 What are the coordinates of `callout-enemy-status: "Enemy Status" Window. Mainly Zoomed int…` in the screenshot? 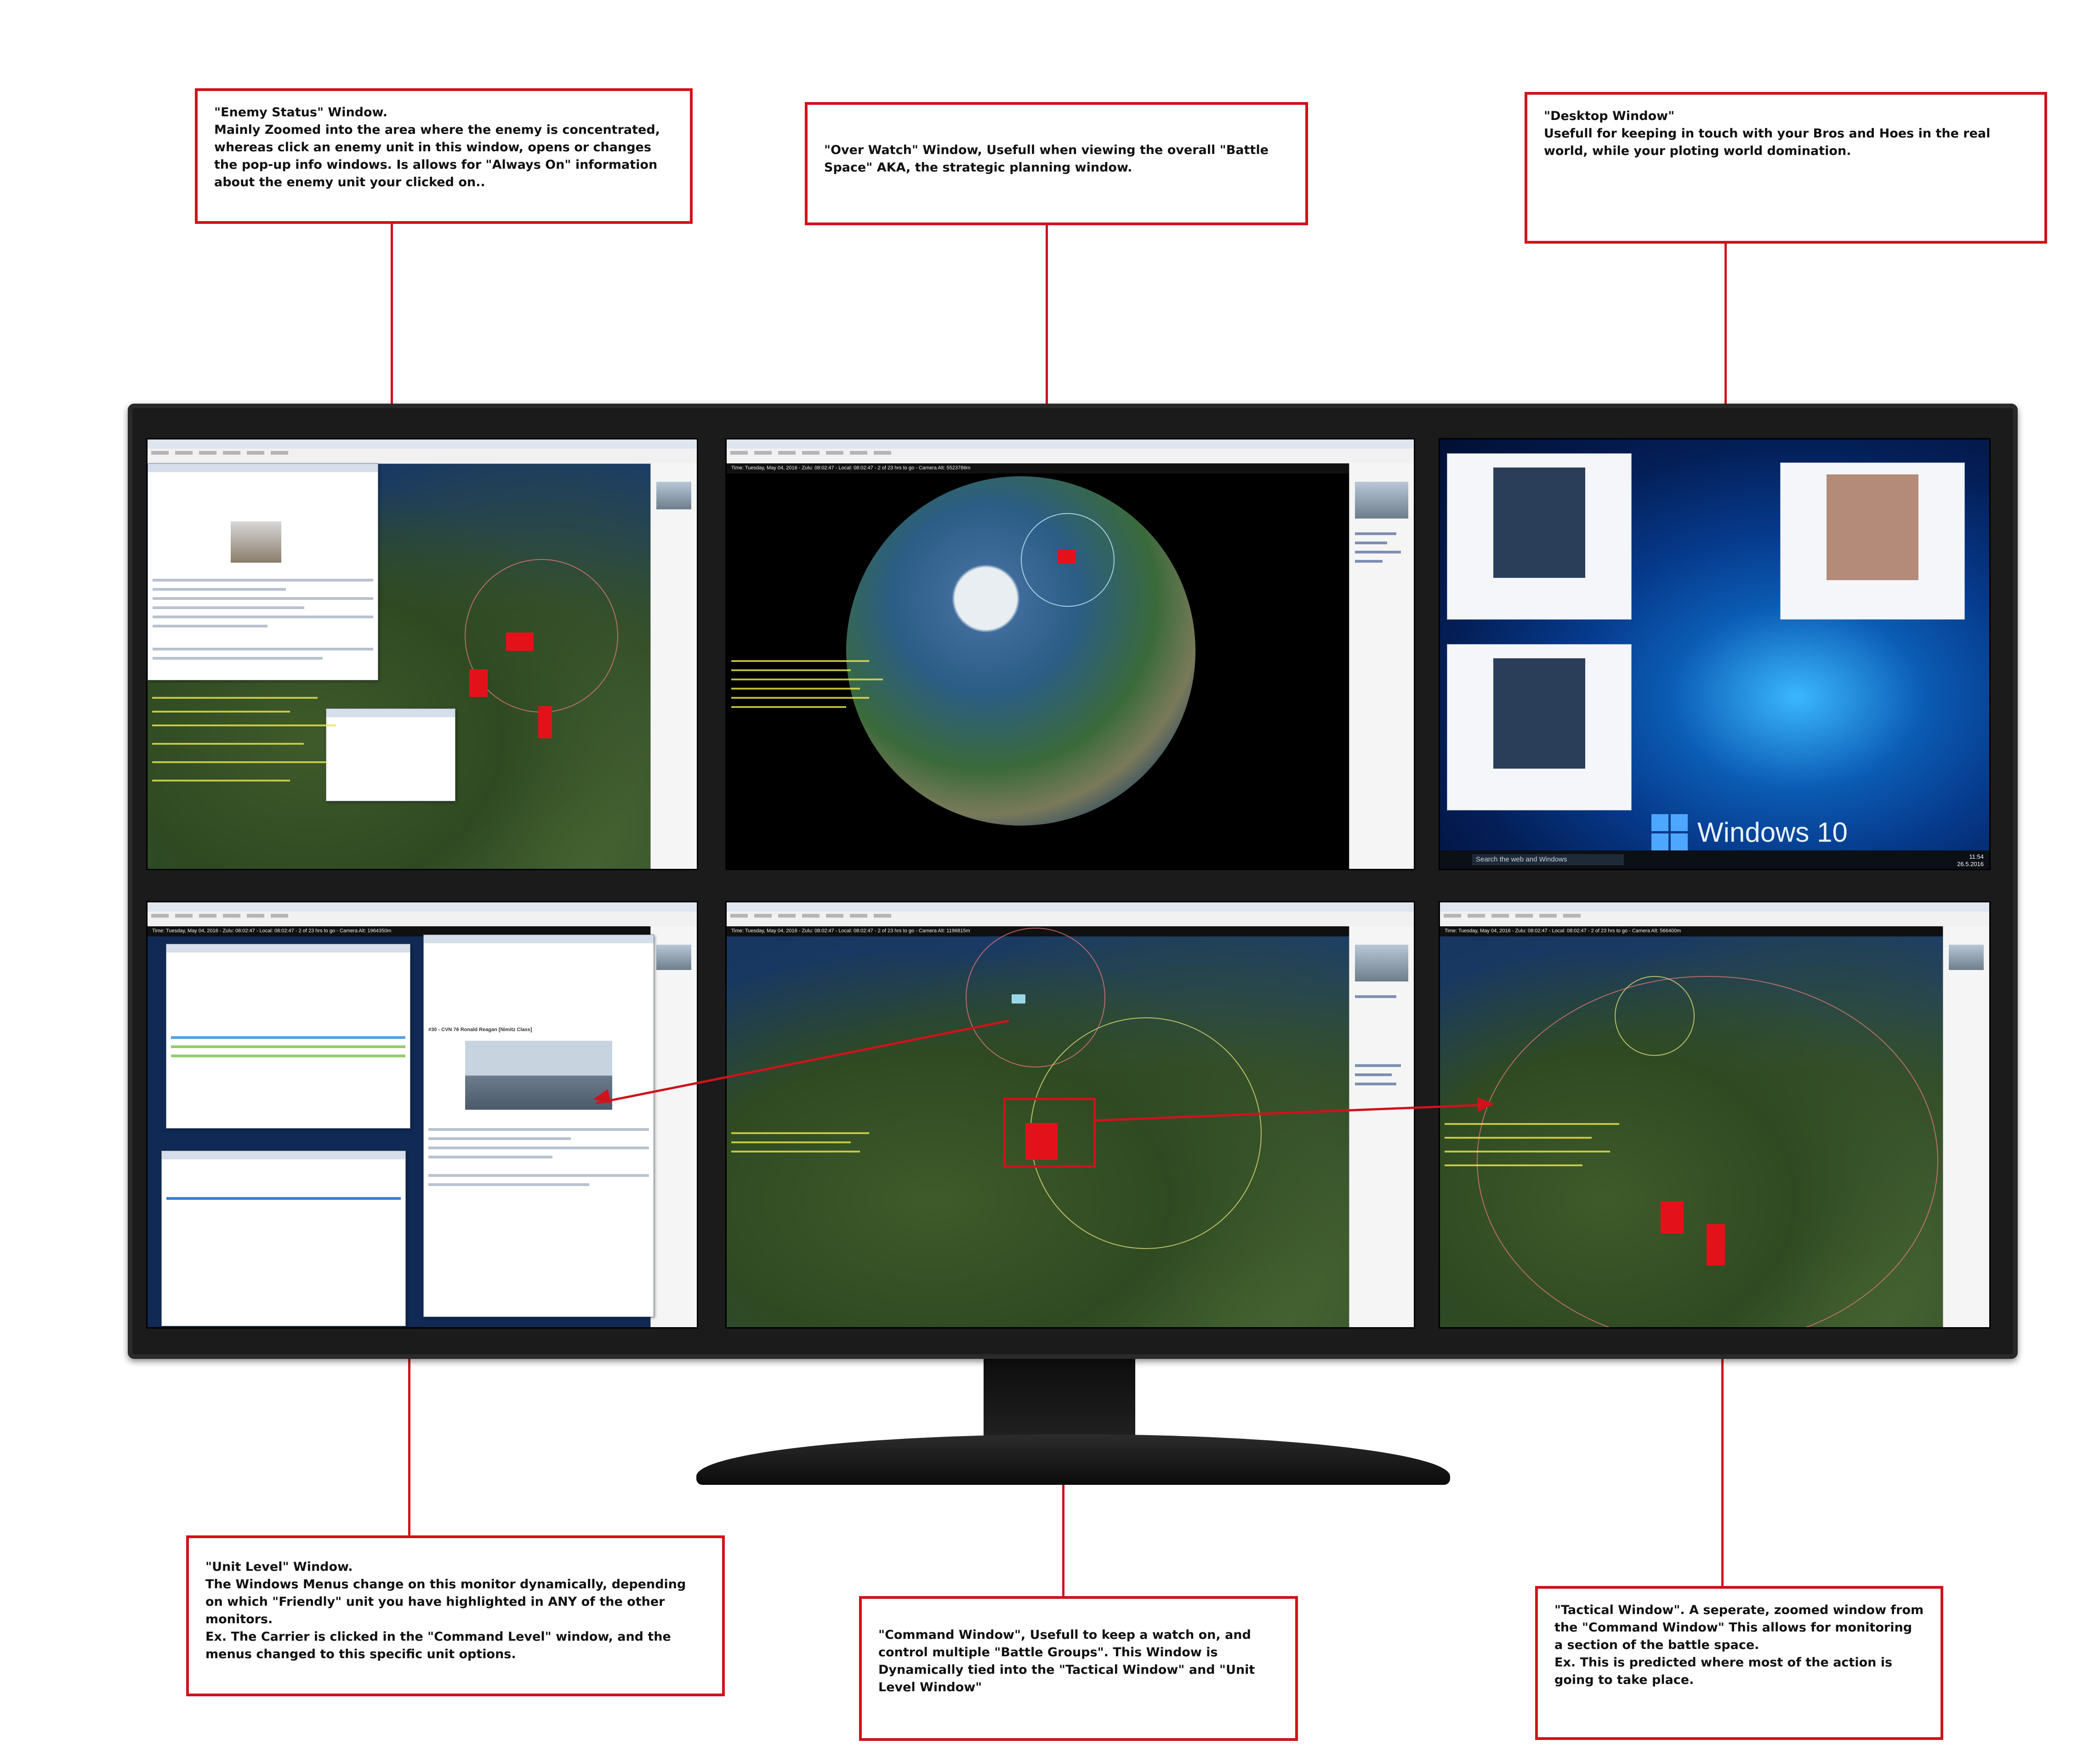 It's located at (444, 156).